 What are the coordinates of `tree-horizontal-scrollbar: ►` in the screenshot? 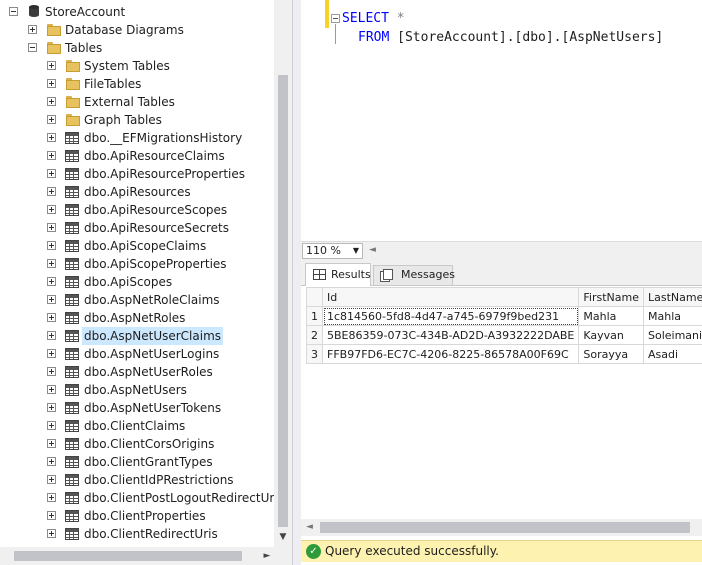 It's located at (137, 556).